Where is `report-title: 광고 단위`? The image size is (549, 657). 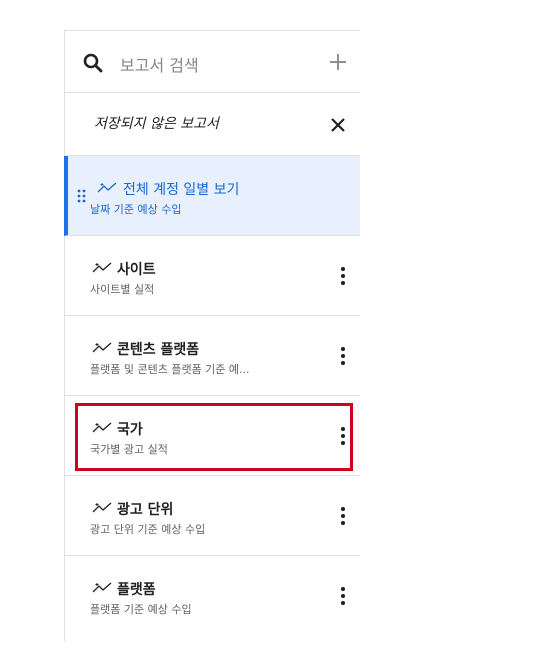
report-title: 광고 단위 is located at coordinates (145, 510).